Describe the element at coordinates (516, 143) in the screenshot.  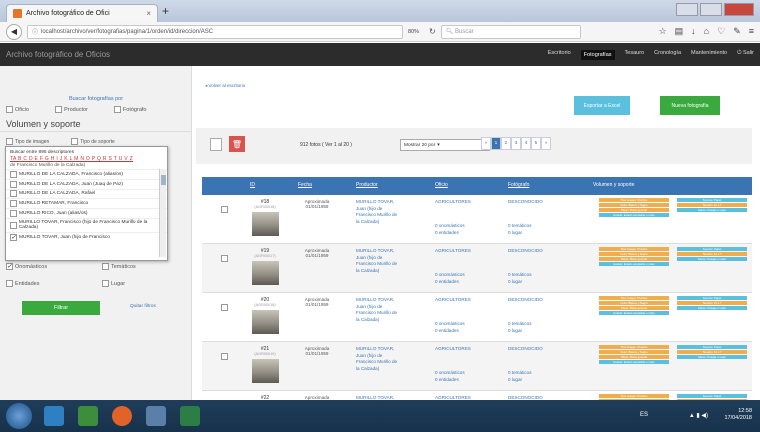
I see `page-3: 3` at that location.